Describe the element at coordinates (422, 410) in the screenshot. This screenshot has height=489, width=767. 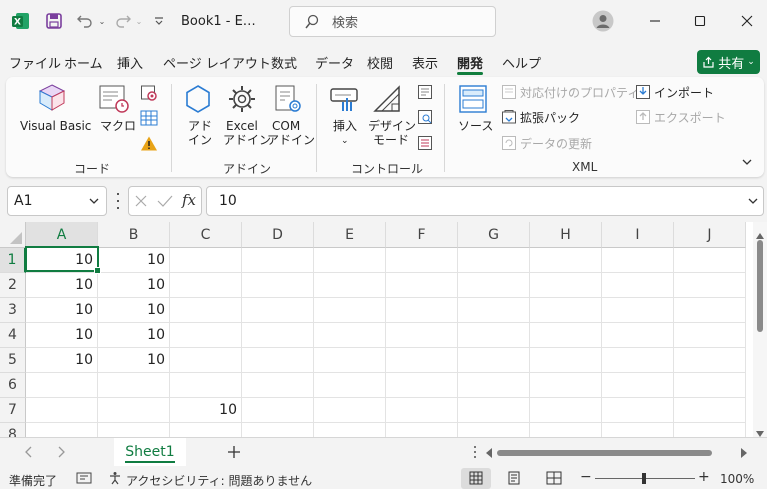
I see `cell-f7` at that location.